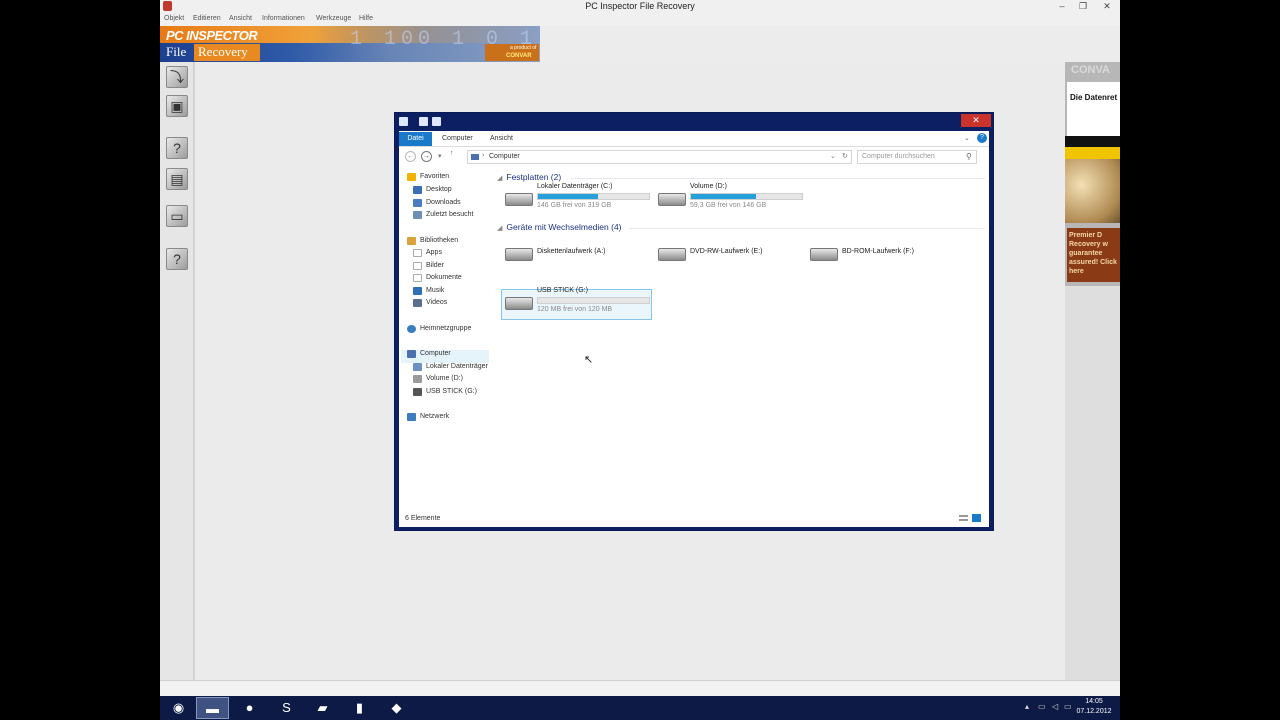 This screenshot has width=1280, height=720. What do you see at coordinates (177, 259) in the screenshot?
I see `help-tool-icon: ?` at bounding box center [177, 259].